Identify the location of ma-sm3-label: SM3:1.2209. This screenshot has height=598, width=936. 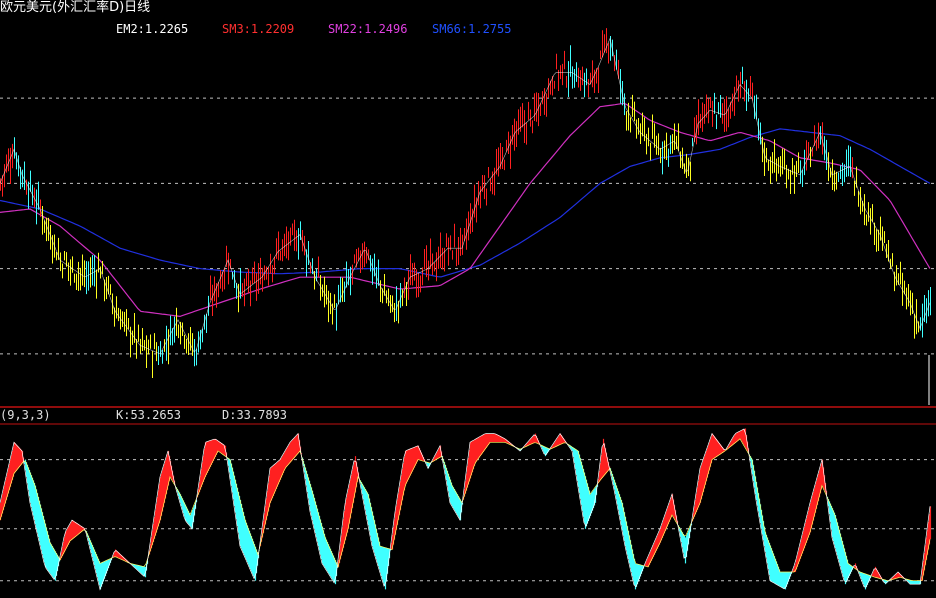
(258, 29).